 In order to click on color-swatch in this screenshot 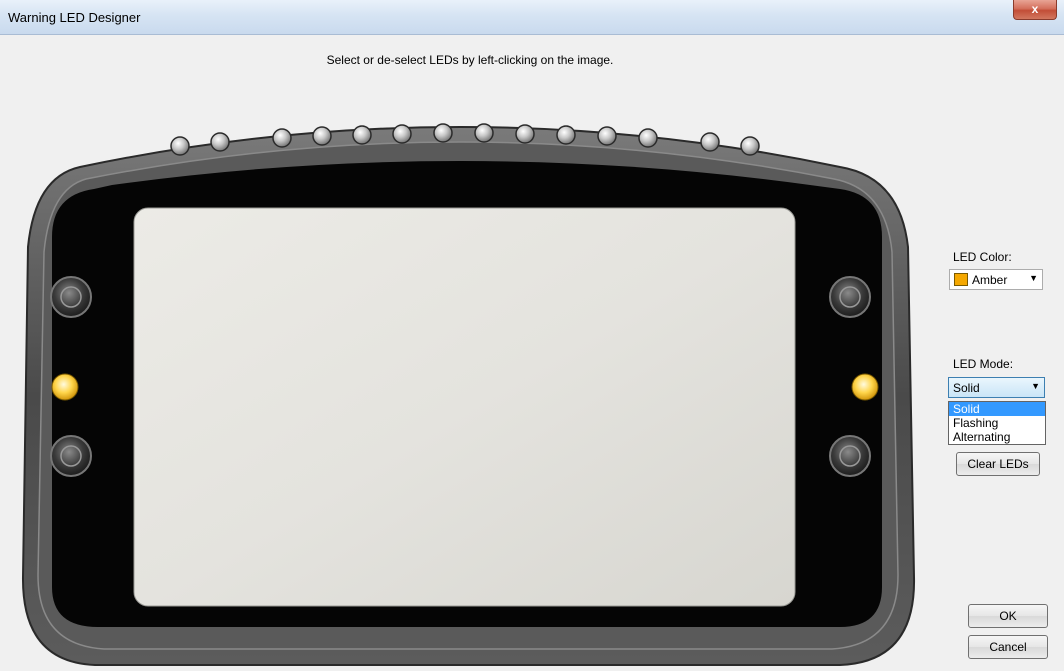, I will do `click(961, 279)`.